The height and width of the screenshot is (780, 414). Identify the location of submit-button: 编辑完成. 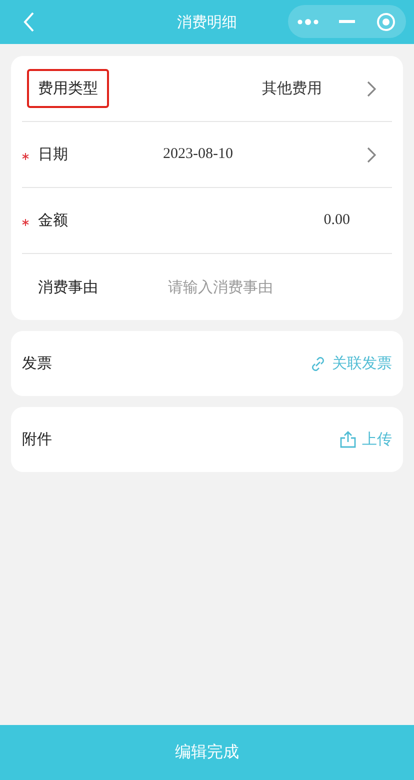
(207, 752).